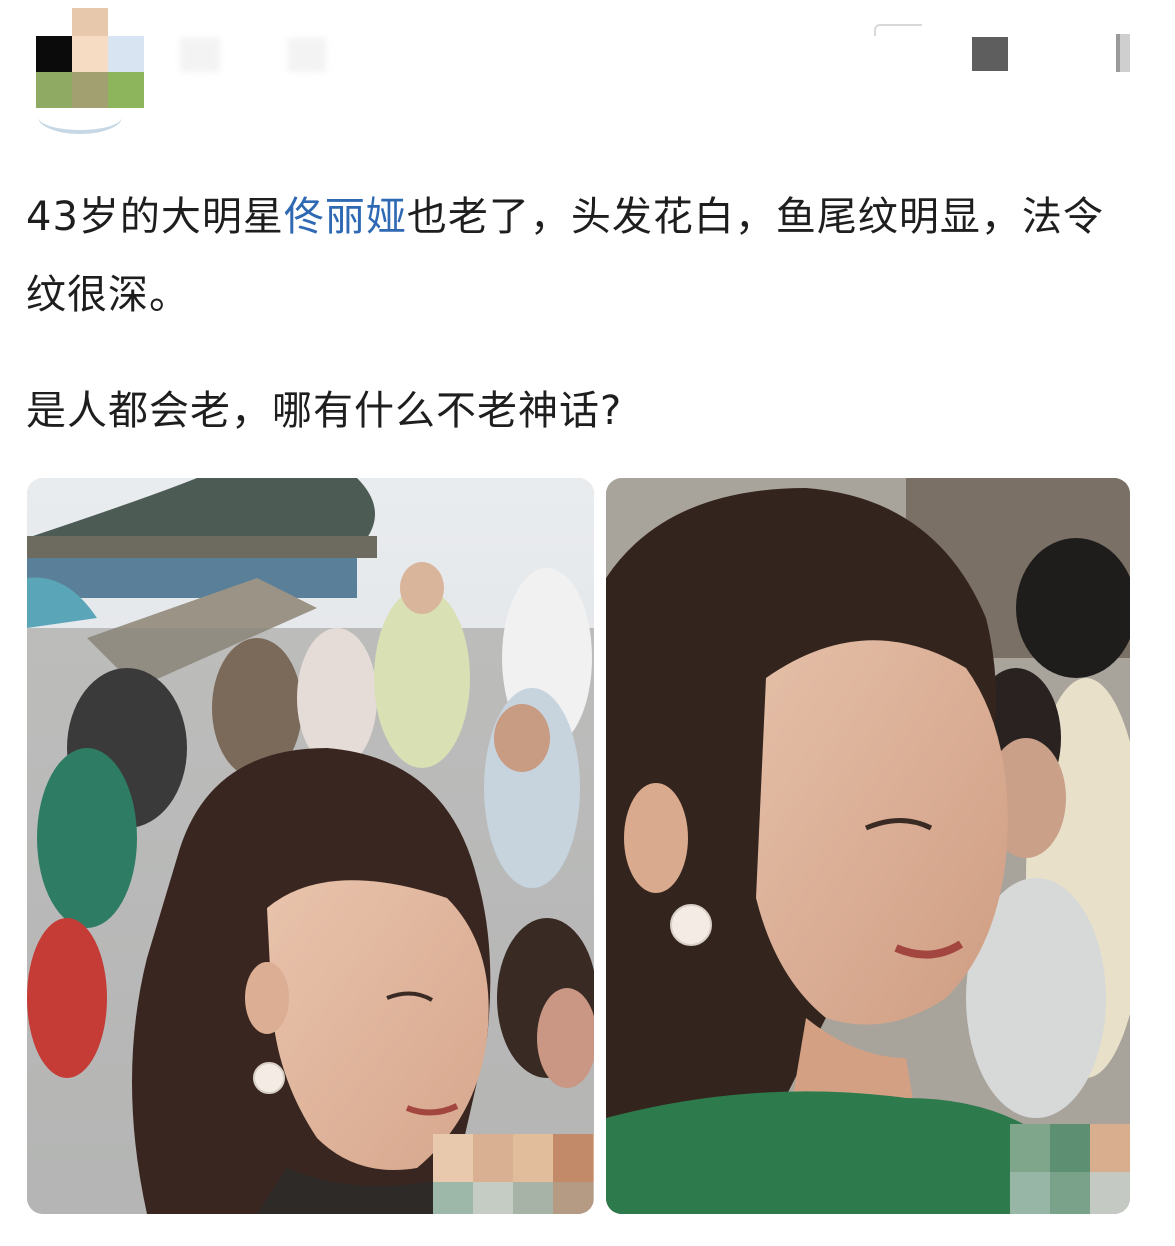  What do you see at coordinates (1123, 53) in the screenshot?
I see `menu-edge-icon` at bounding box center [1123, 53].